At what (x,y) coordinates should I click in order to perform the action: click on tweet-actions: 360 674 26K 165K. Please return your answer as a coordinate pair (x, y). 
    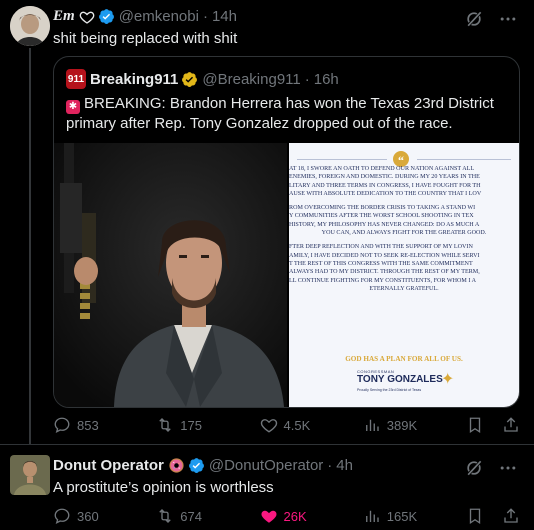
    Looking at the image, I should click on (286, 516).